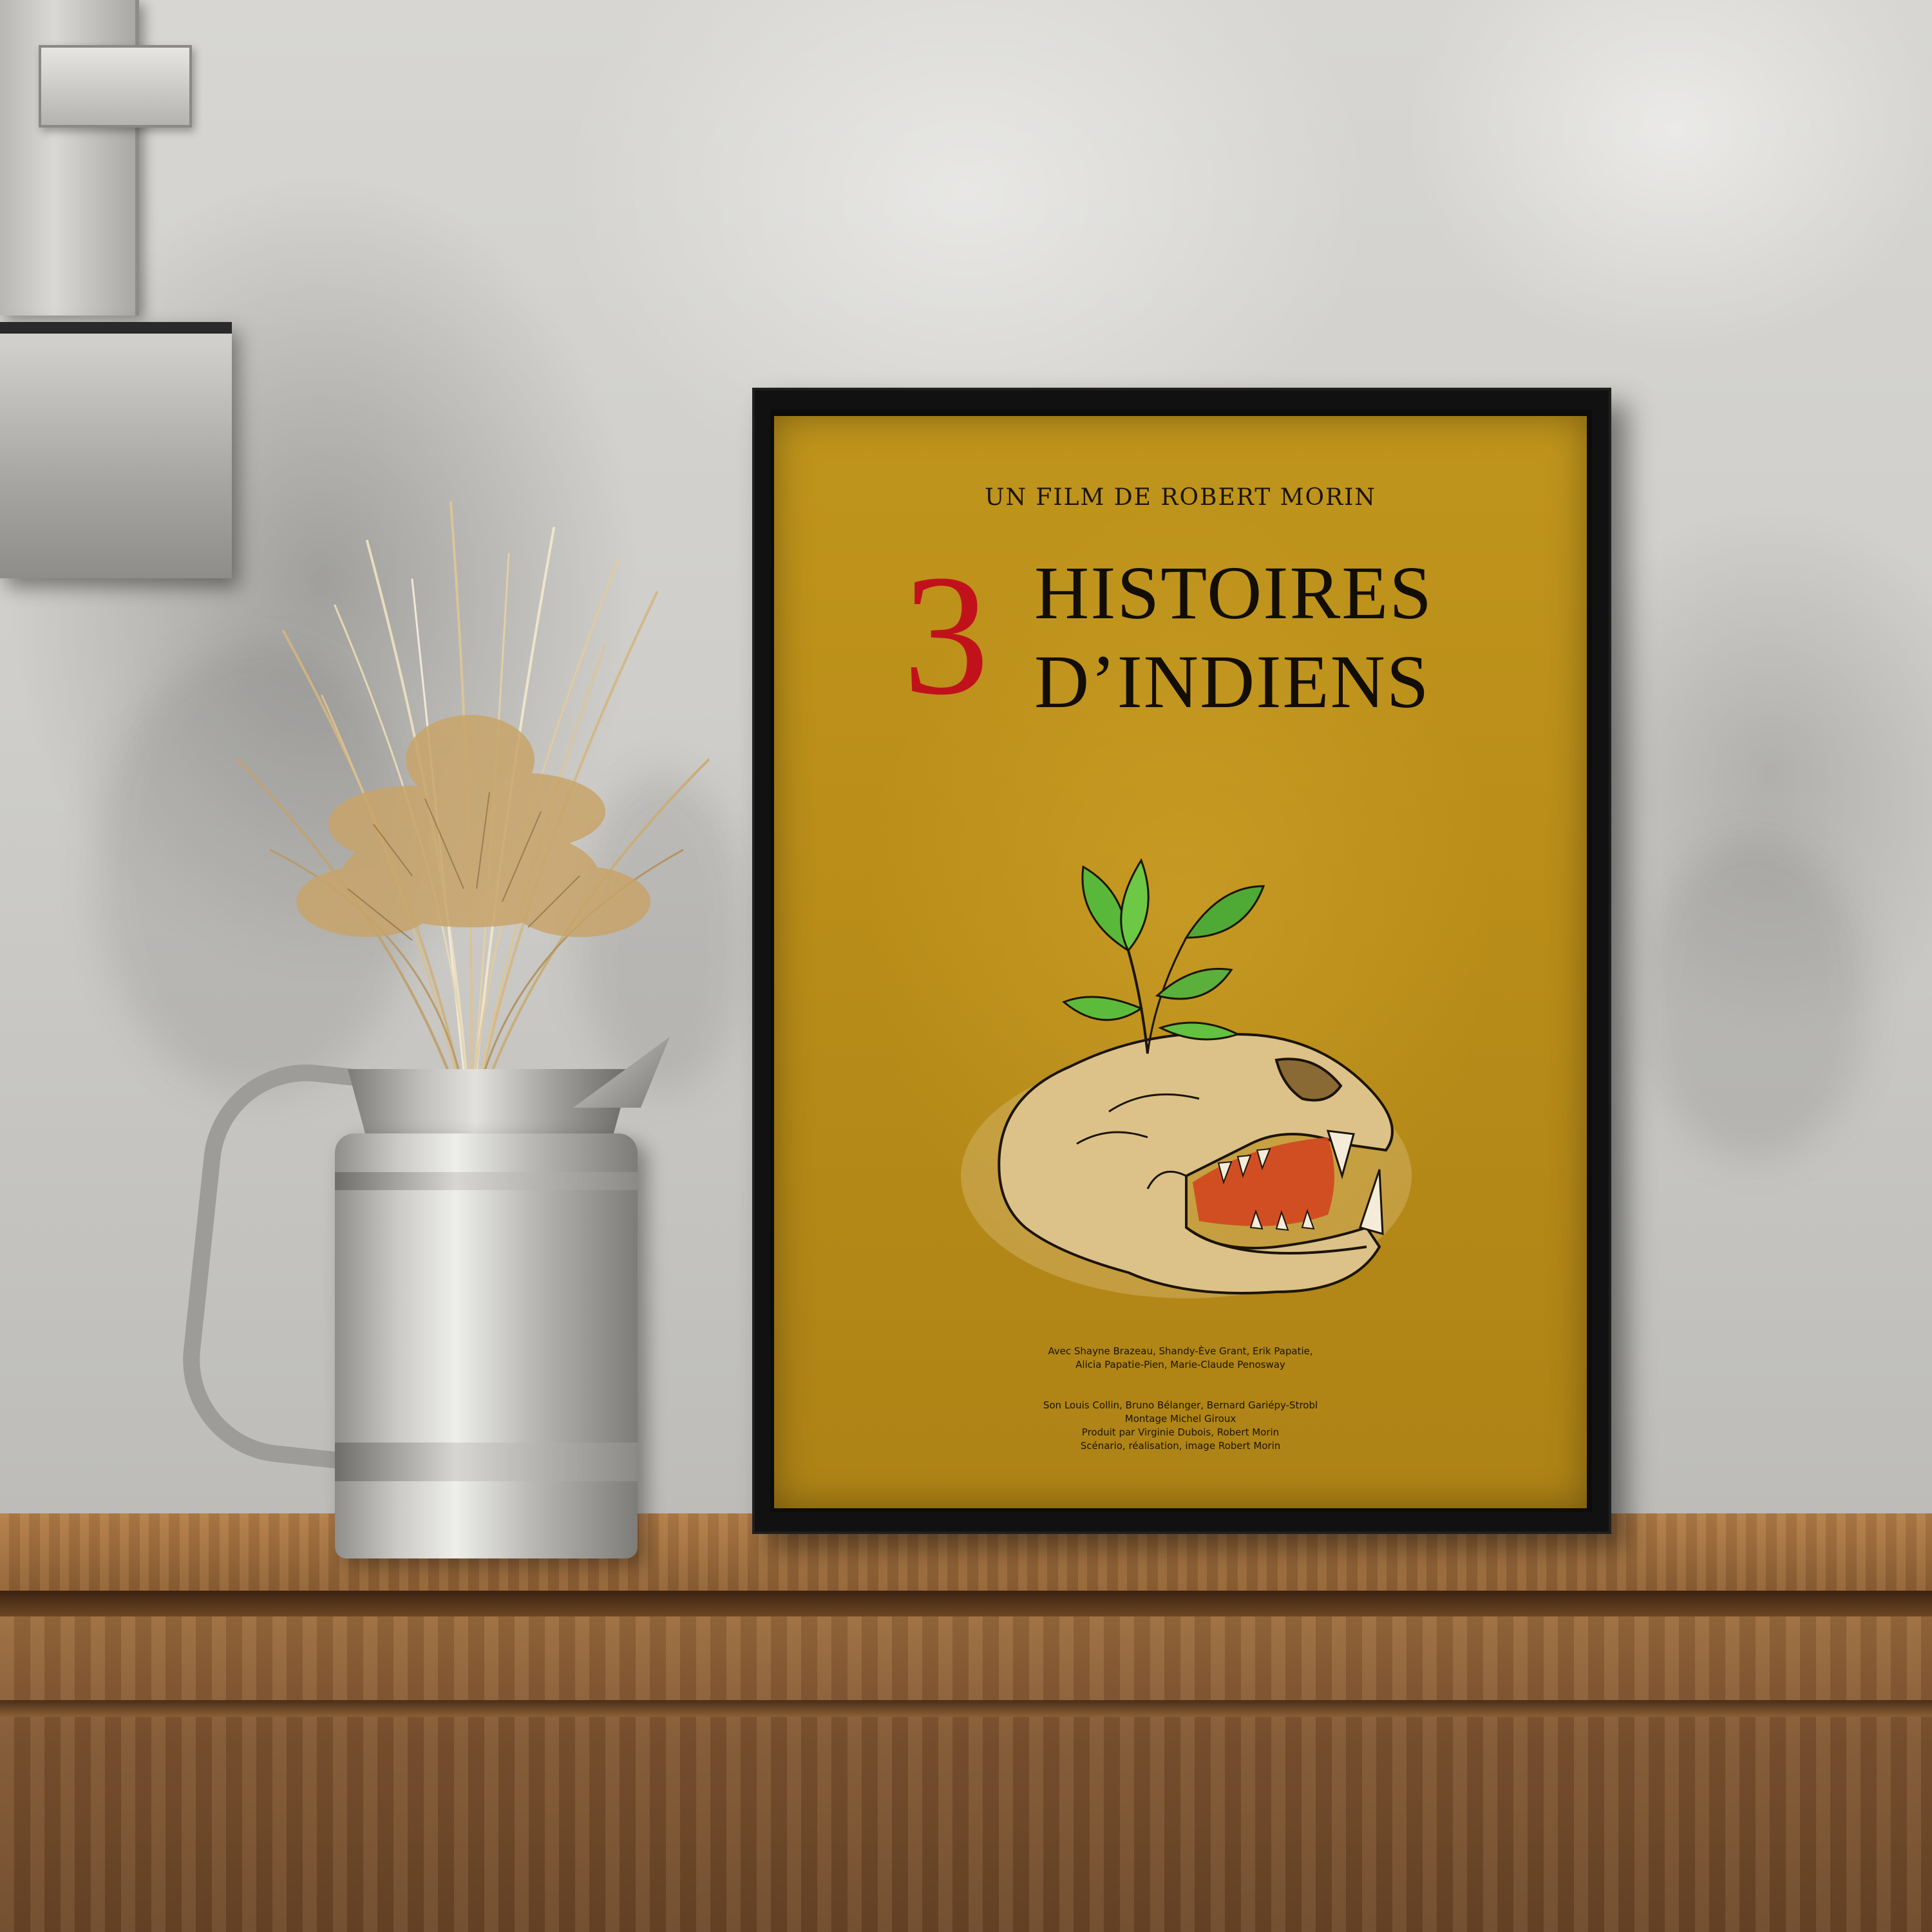 The height and width of the screenshot is (1932, 1932). I want to click on poster-director-credit: UN FILM DE ROBERT MORIN, so click(1180, 497).